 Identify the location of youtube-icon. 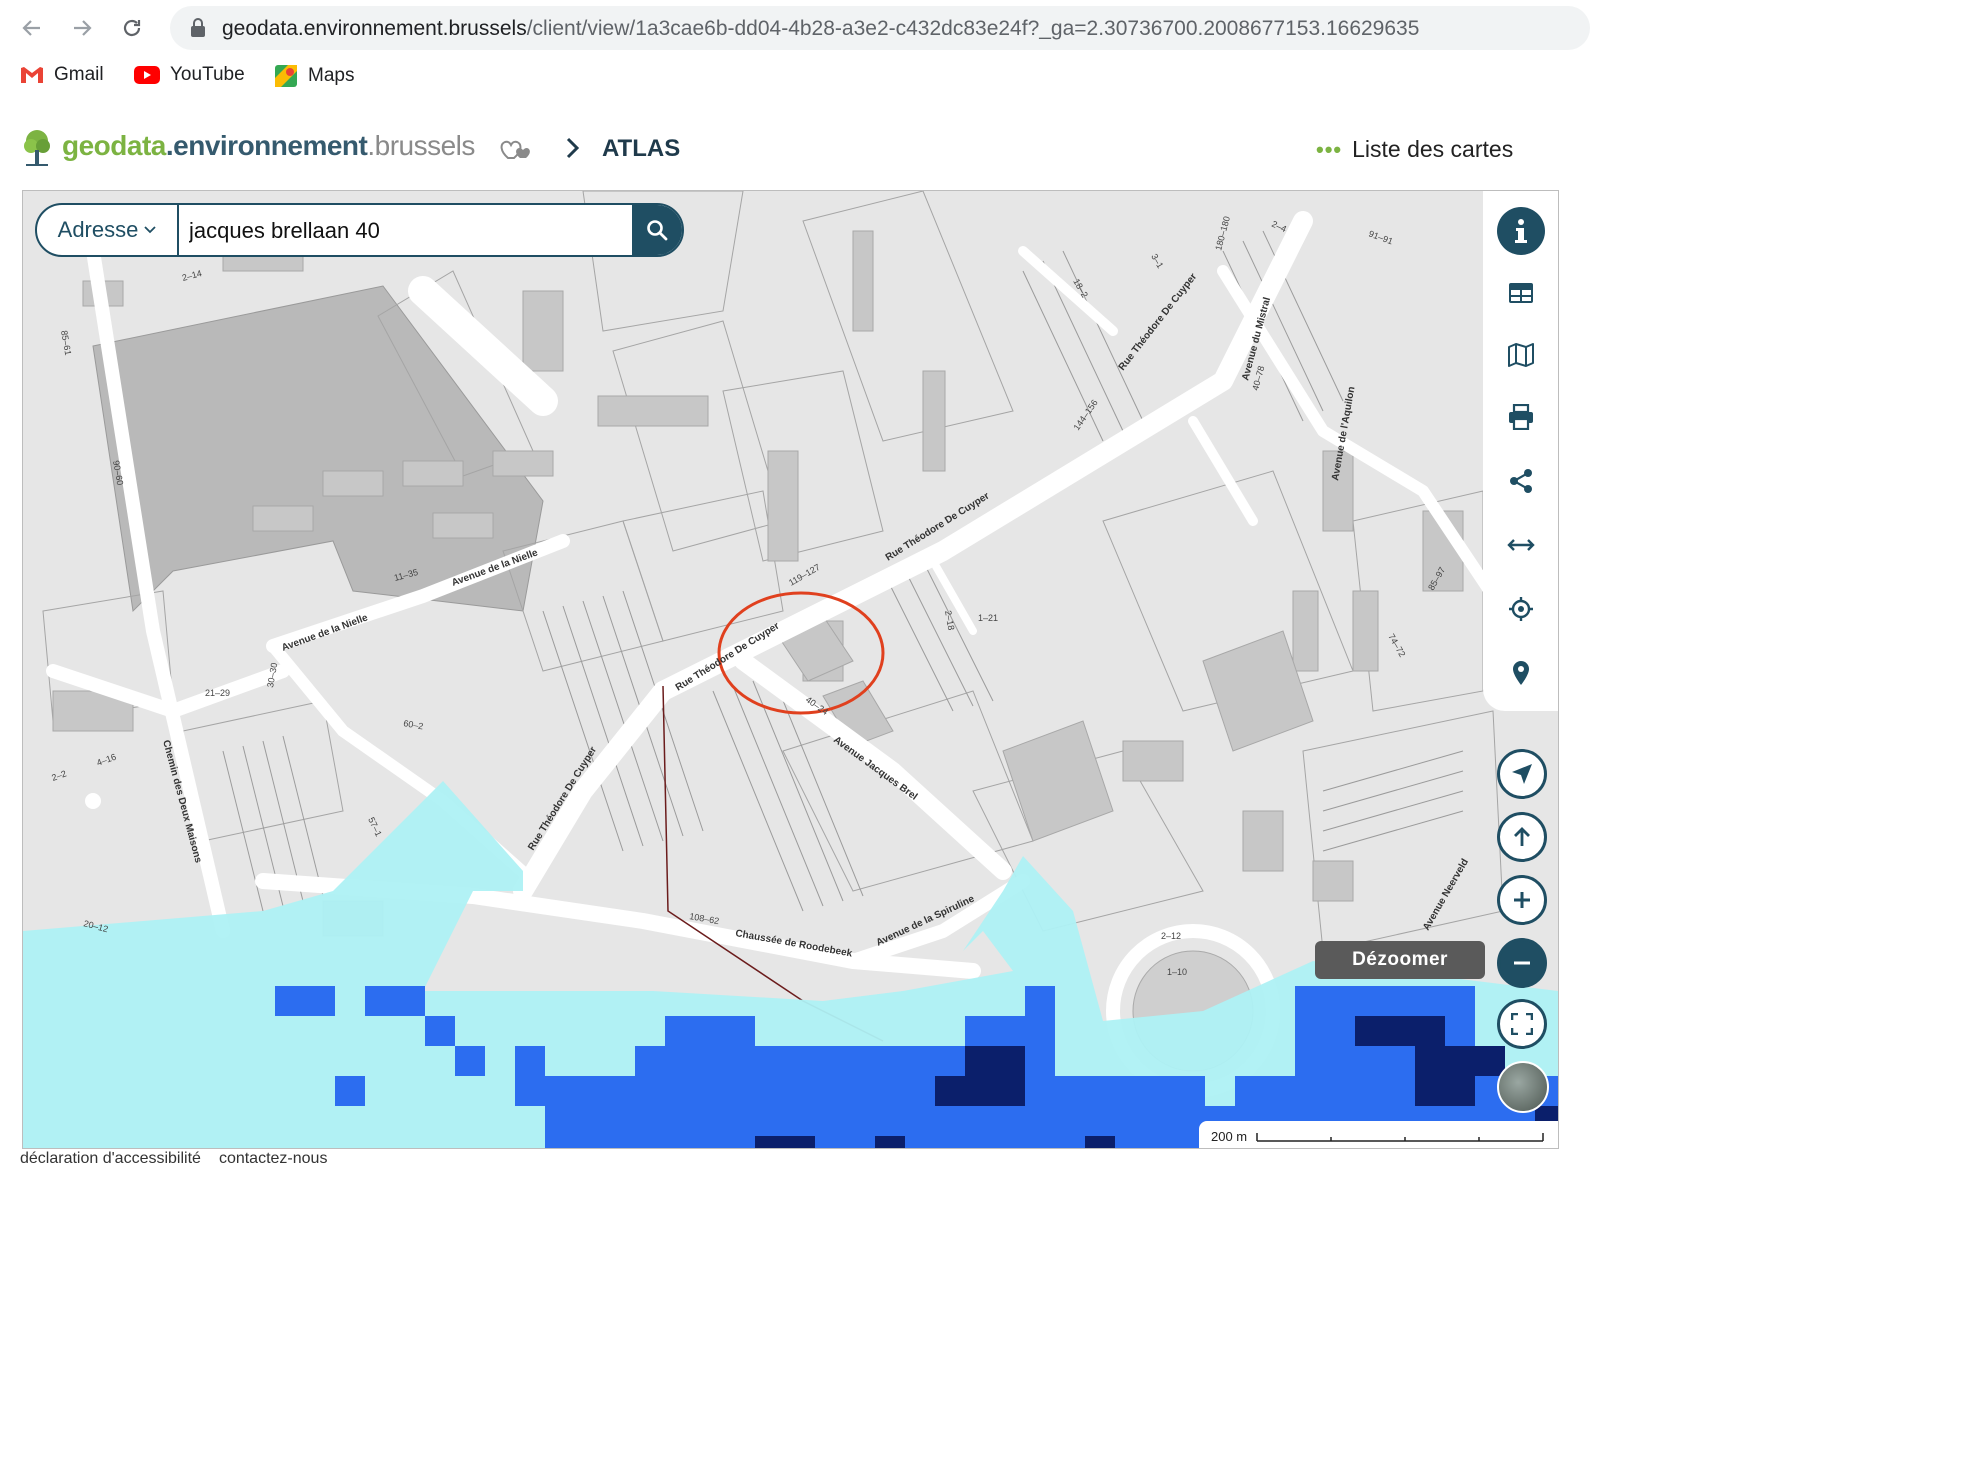
(147, 75).